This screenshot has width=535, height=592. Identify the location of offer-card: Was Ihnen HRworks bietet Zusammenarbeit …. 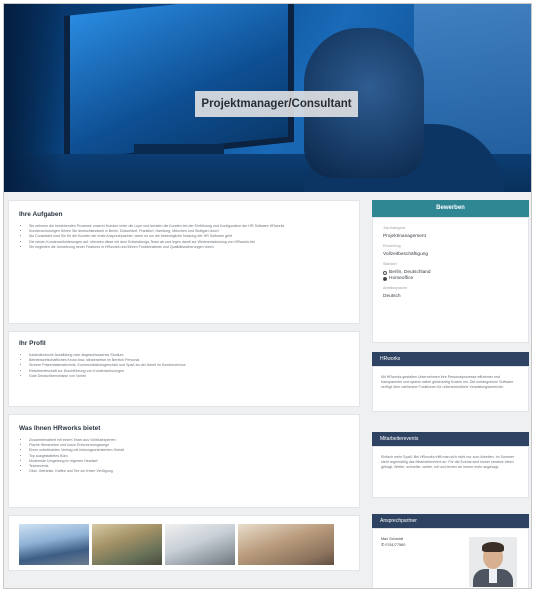
(184, 461).